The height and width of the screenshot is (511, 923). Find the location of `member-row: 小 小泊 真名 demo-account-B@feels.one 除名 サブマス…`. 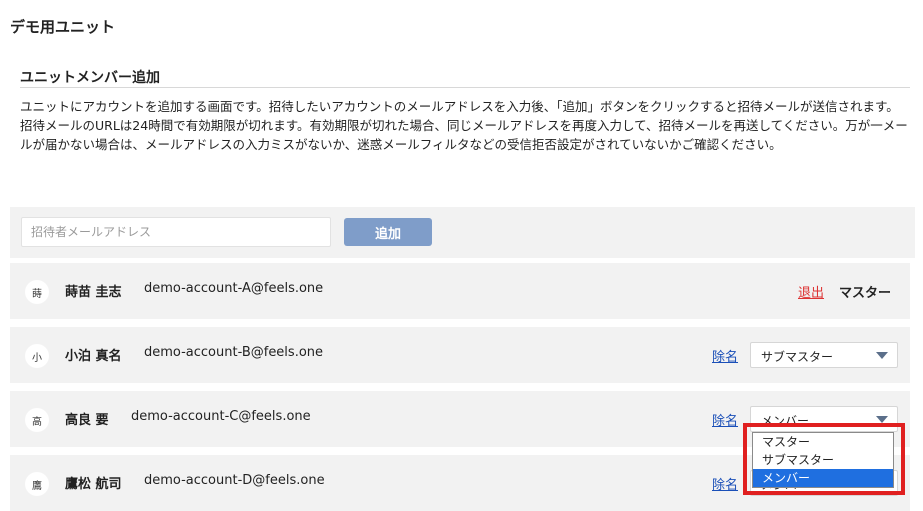

member-row: 小 小泊 真名 demo-account-B@feels.one 除名 サブマス… is located at coordinates (460, 355).